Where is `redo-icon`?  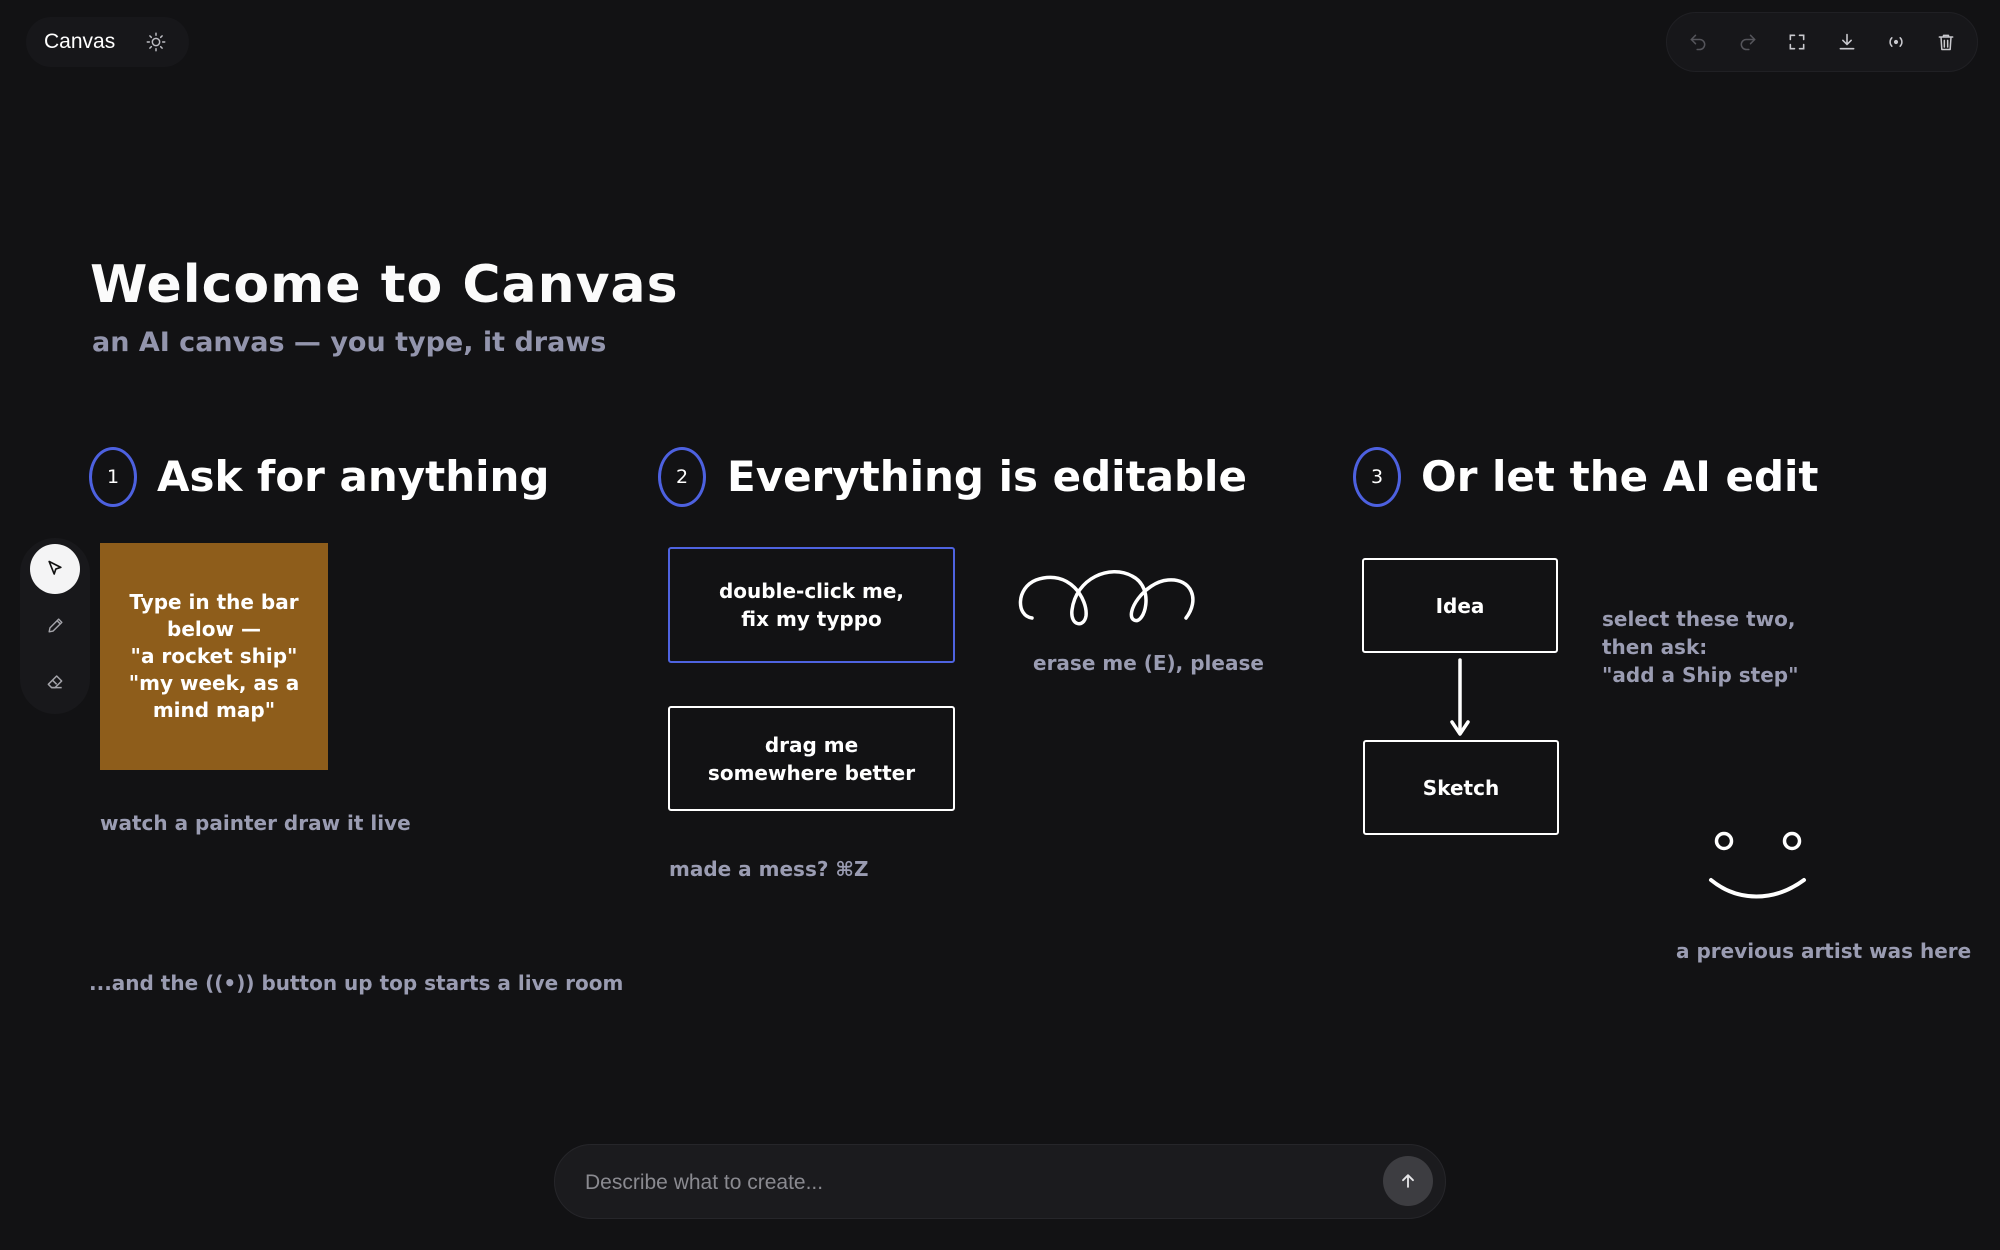
redo-icon is located at coordinates (1748, 42).